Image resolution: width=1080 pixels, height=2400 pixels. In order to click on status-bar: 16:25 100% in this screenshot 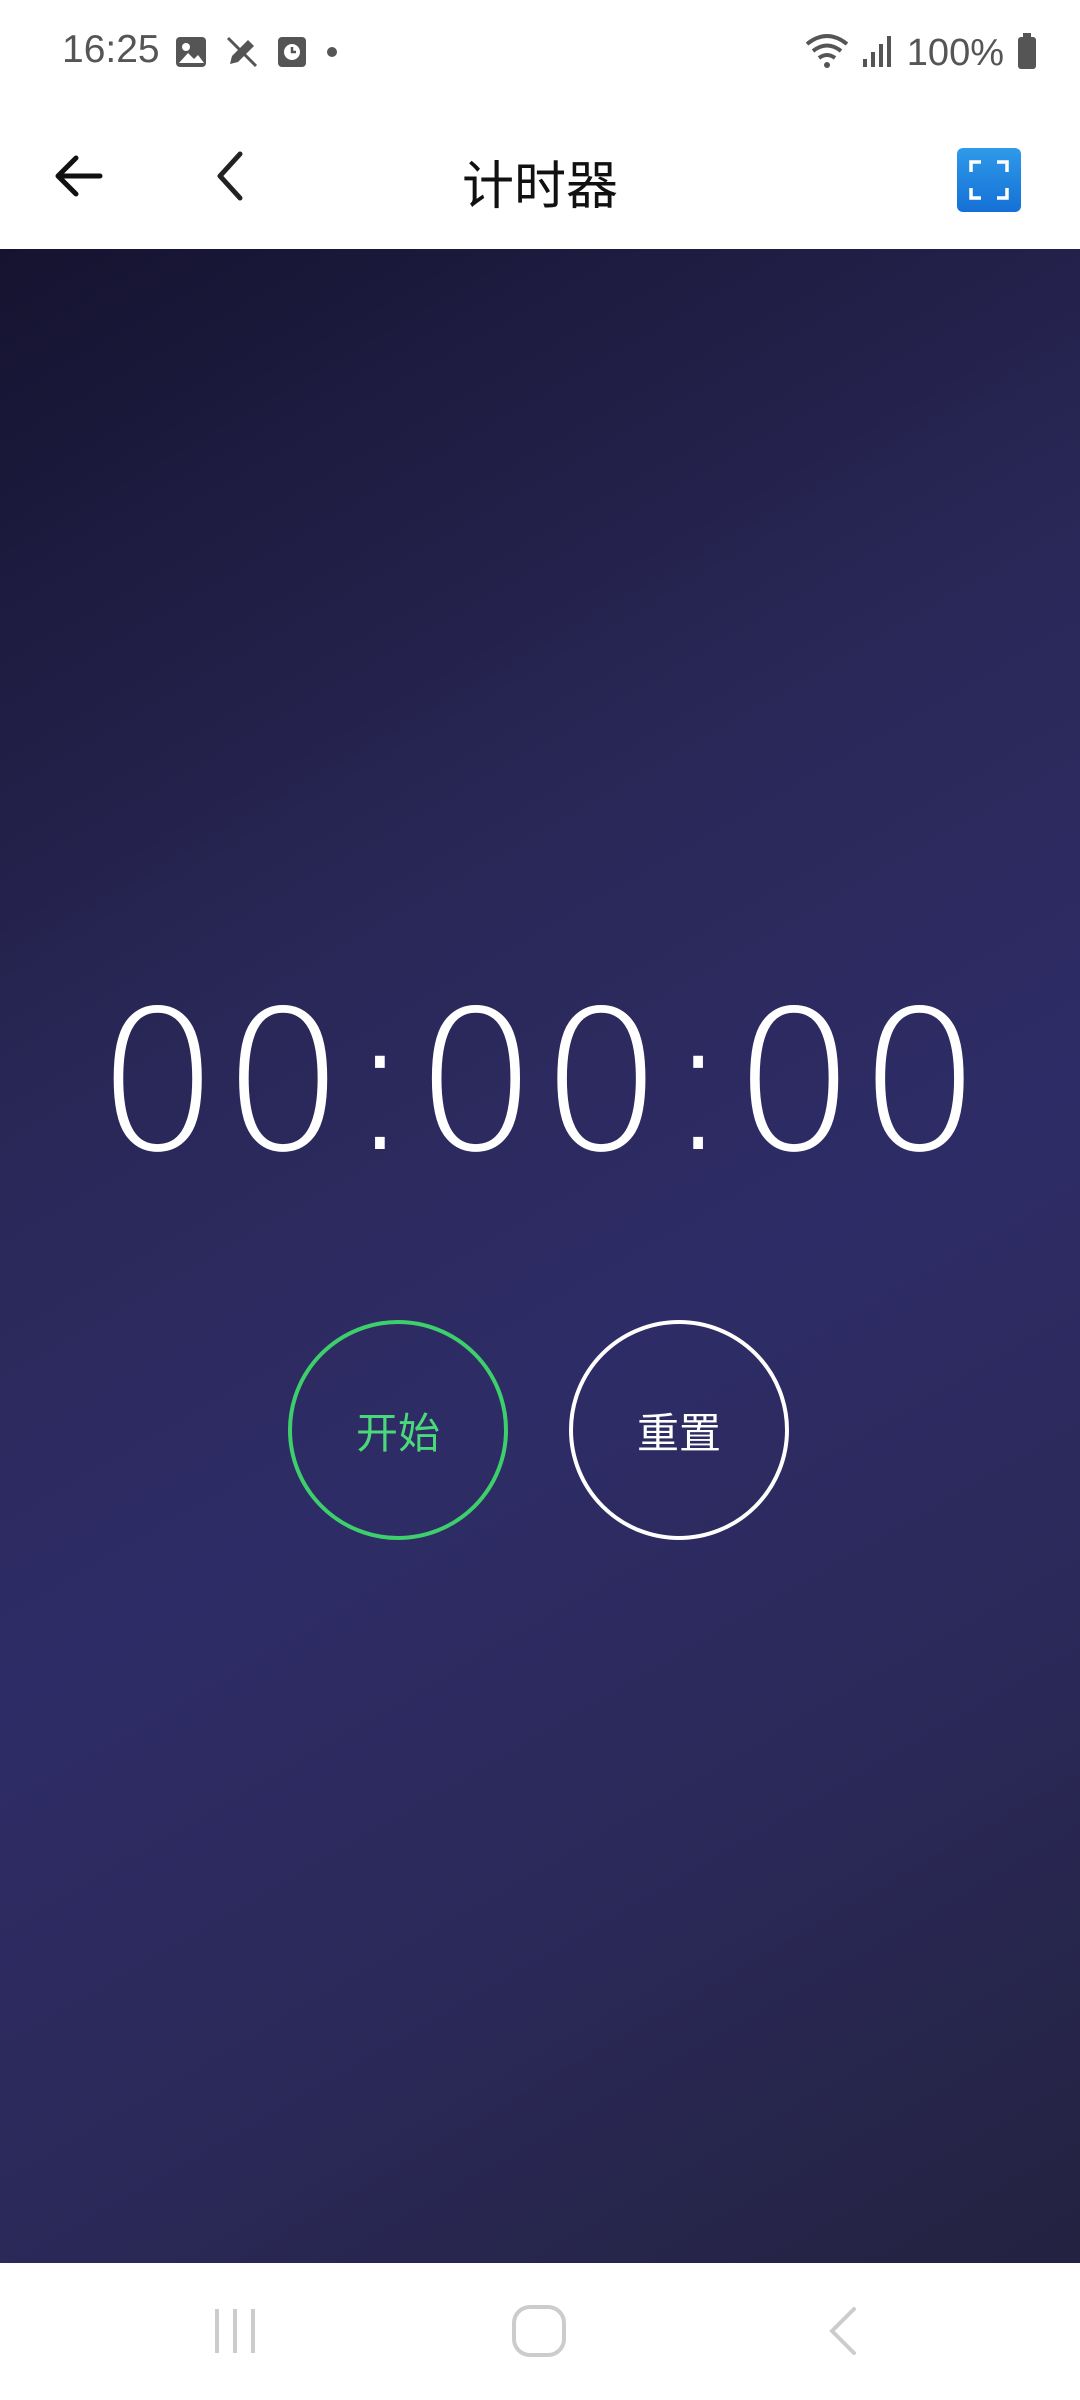, I will do `click(540, 54)`.